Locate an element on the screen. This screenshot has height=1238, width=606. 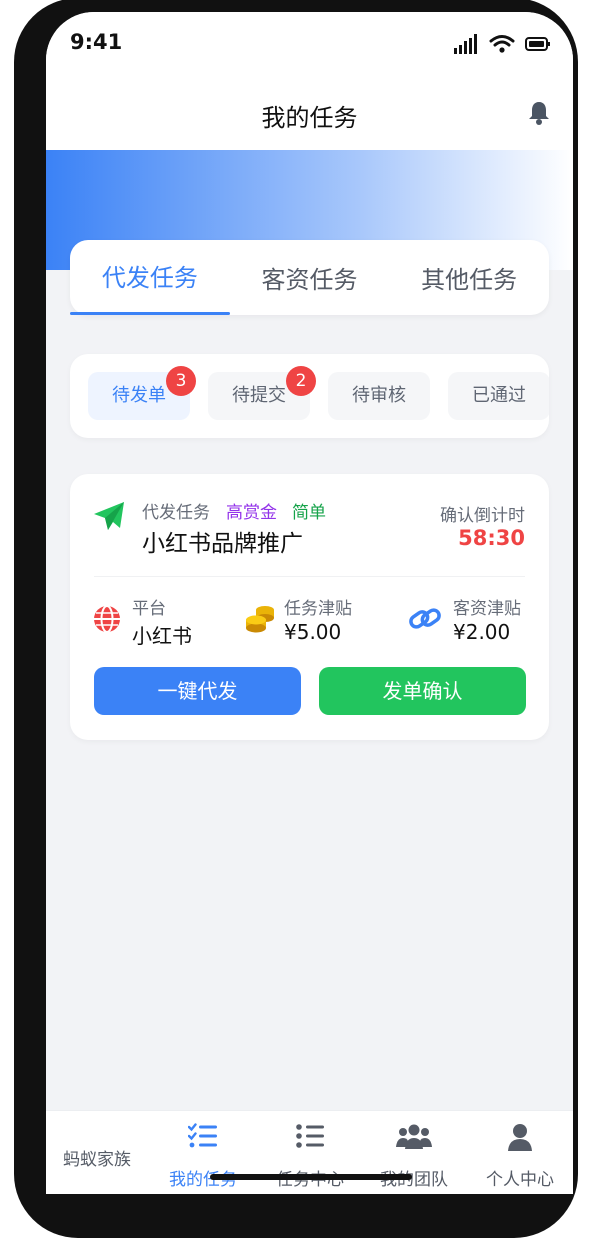
main-tabs: 代发任务 客资任务 其他任务 is located at coordinates (309, 277).